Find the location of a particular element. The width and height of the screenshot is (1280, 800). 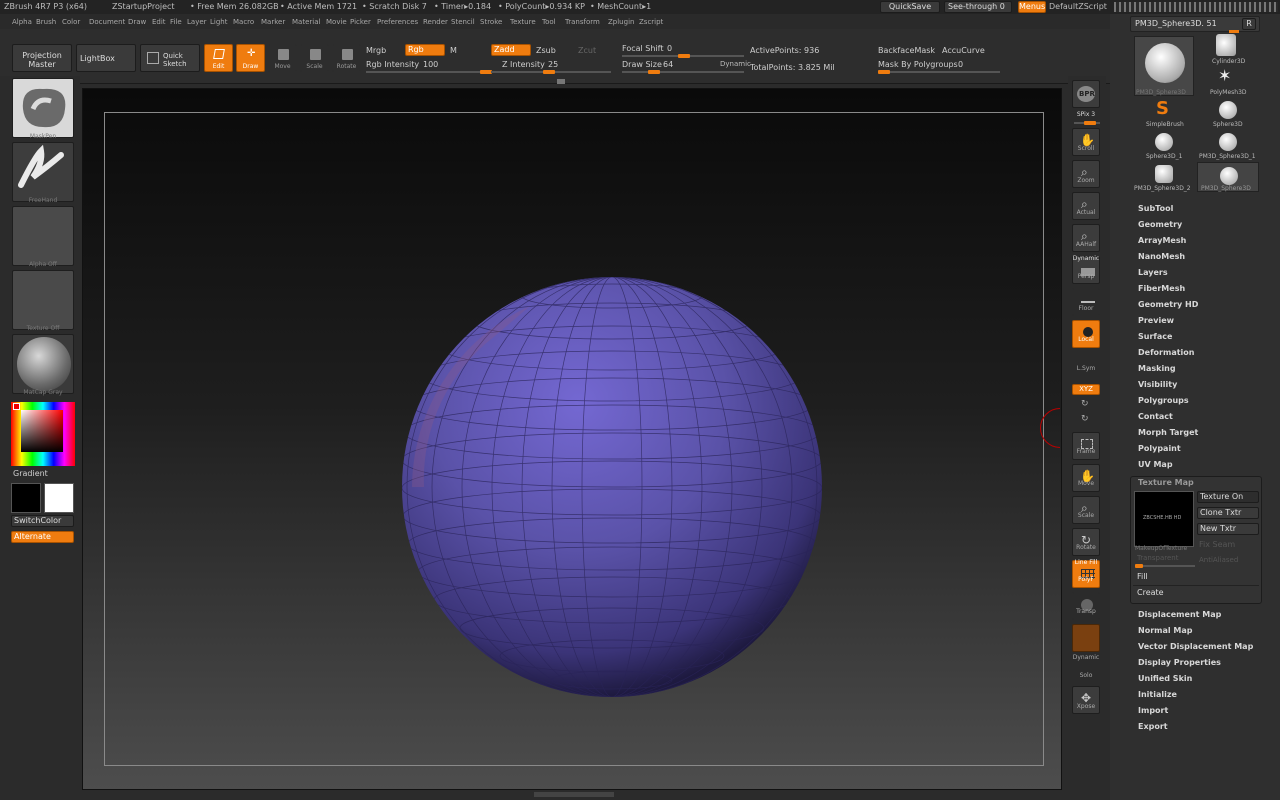

antialiased-toggle: AntiAliased is located at coordinates (1218, 560).